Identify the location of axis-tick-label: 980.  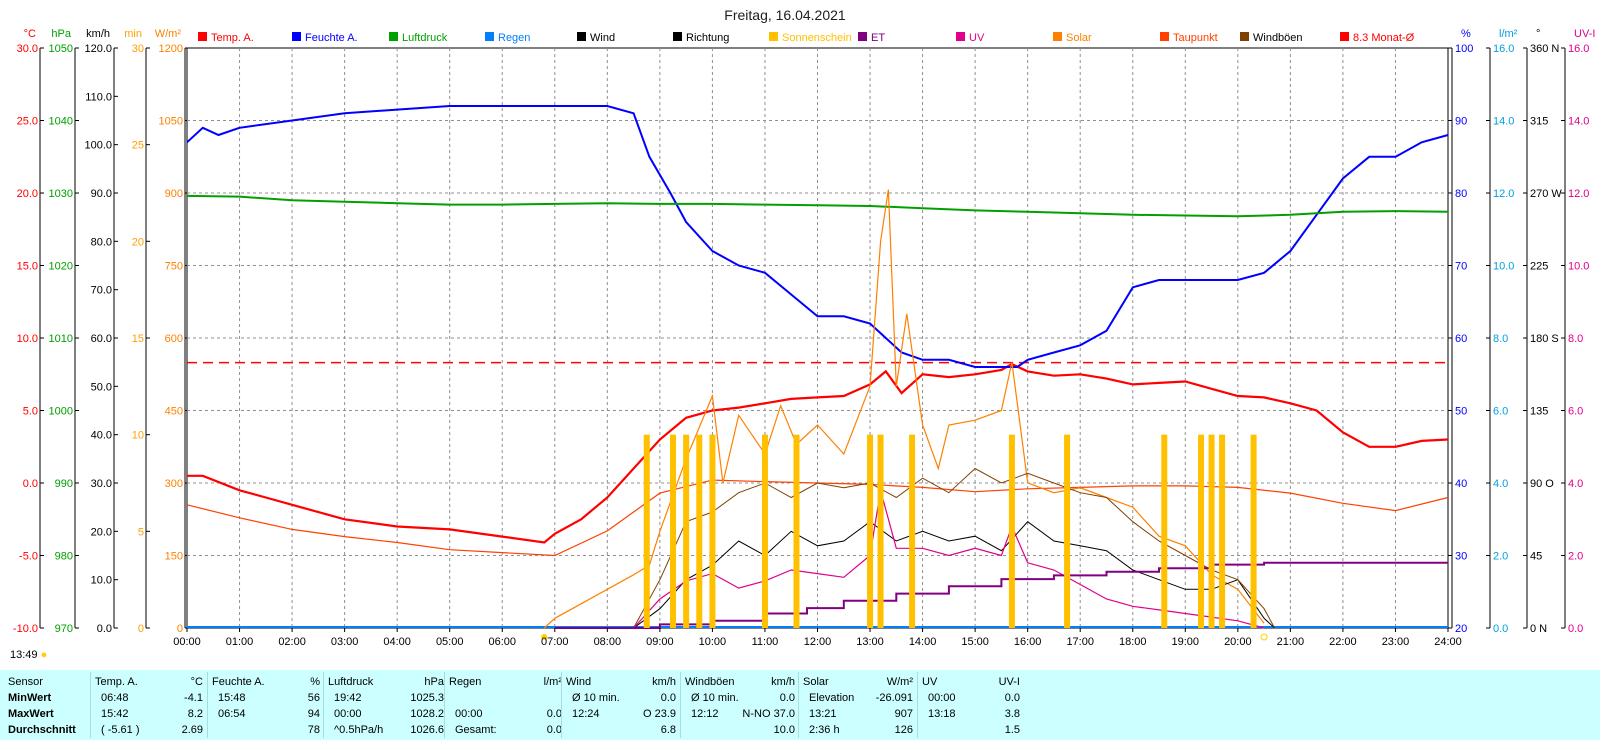
(64, 557).